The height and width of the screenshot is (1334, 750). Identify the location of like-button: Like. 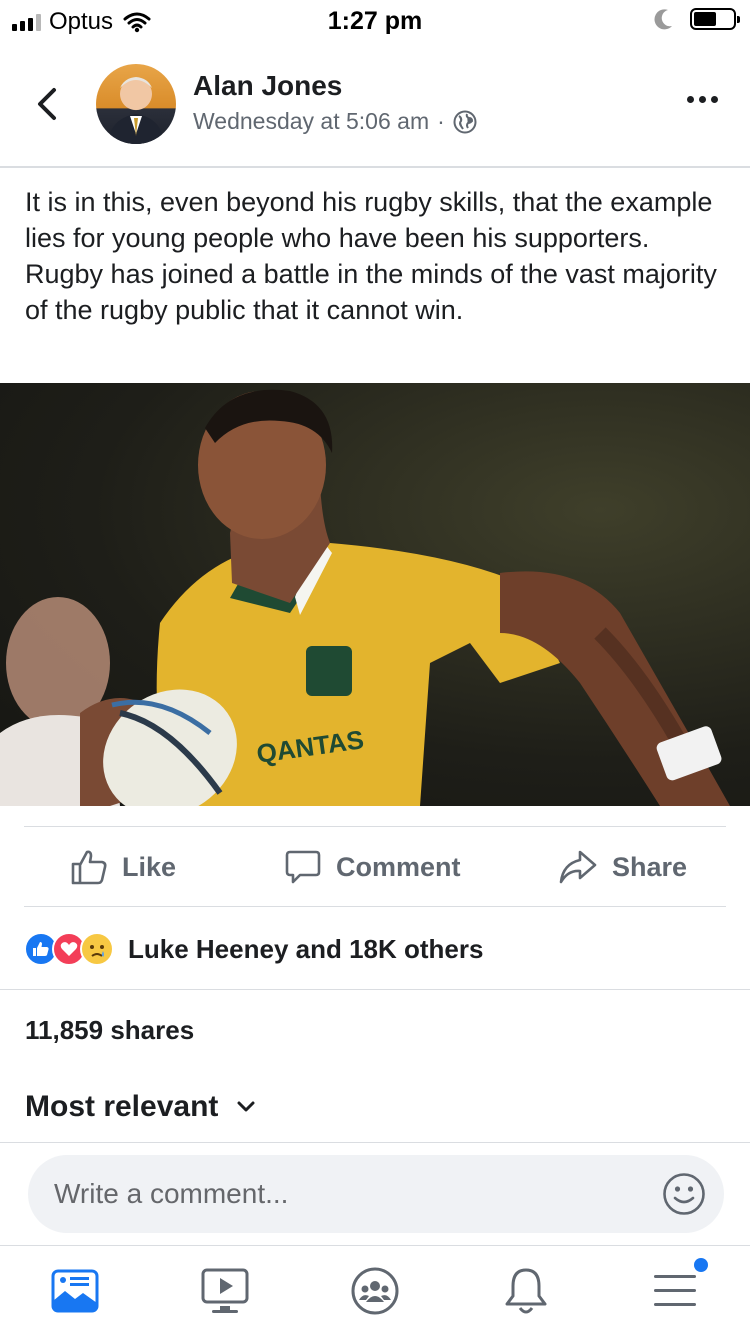
(123, 867).